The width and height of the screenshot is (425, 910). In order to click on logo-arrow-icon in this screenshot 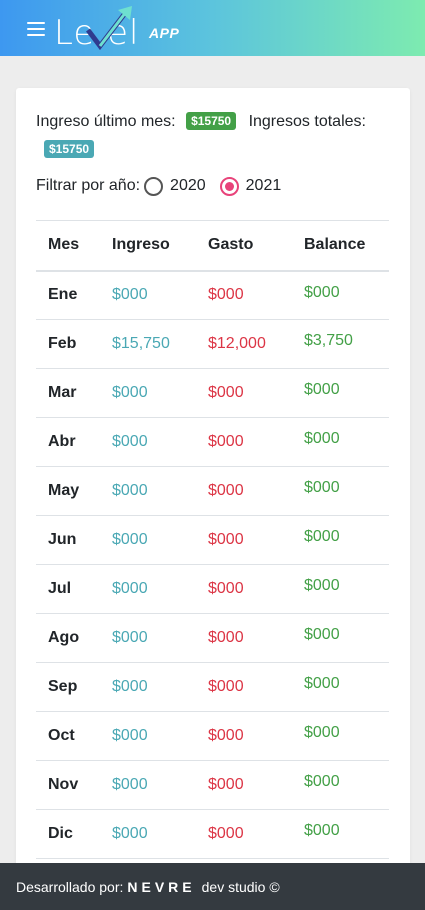, I will do `click(109, 28)`.